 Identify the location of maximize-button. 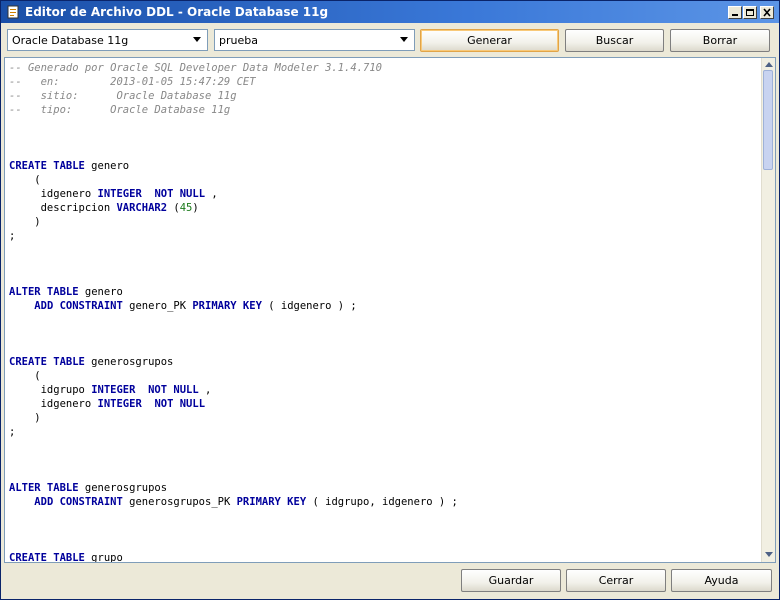
(750, 12).